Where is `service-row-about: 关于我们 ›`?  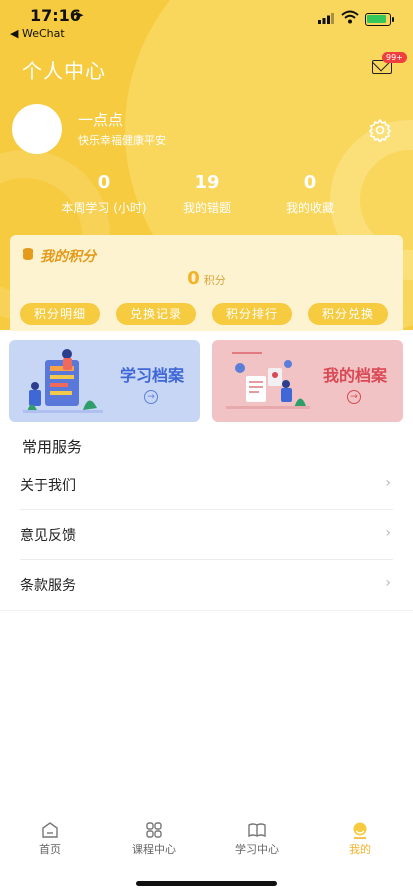 service-row-about: 关于我们 › is located at coordinates (206, 485).